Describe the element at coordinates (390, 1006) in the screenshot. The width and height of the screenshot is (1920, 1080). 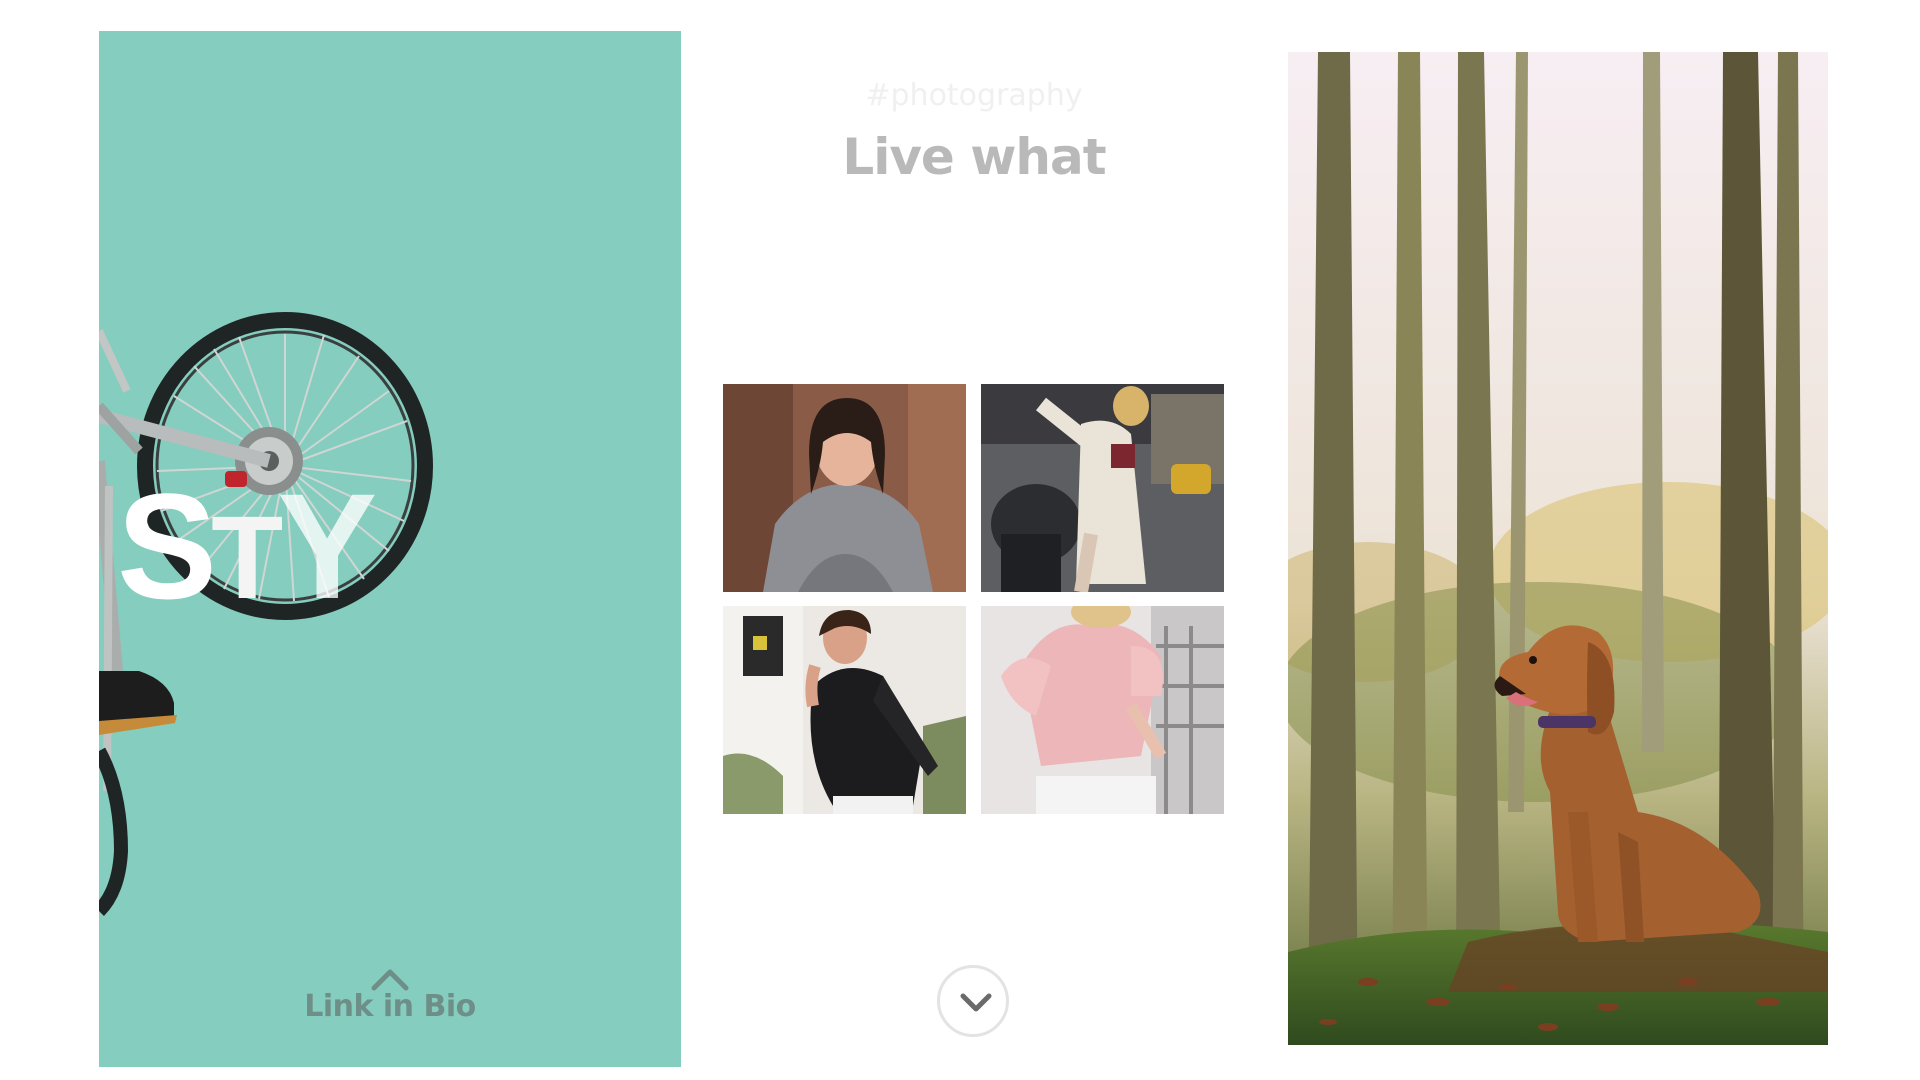
I see `link-in-bio-label: Link in Bio` at that location.